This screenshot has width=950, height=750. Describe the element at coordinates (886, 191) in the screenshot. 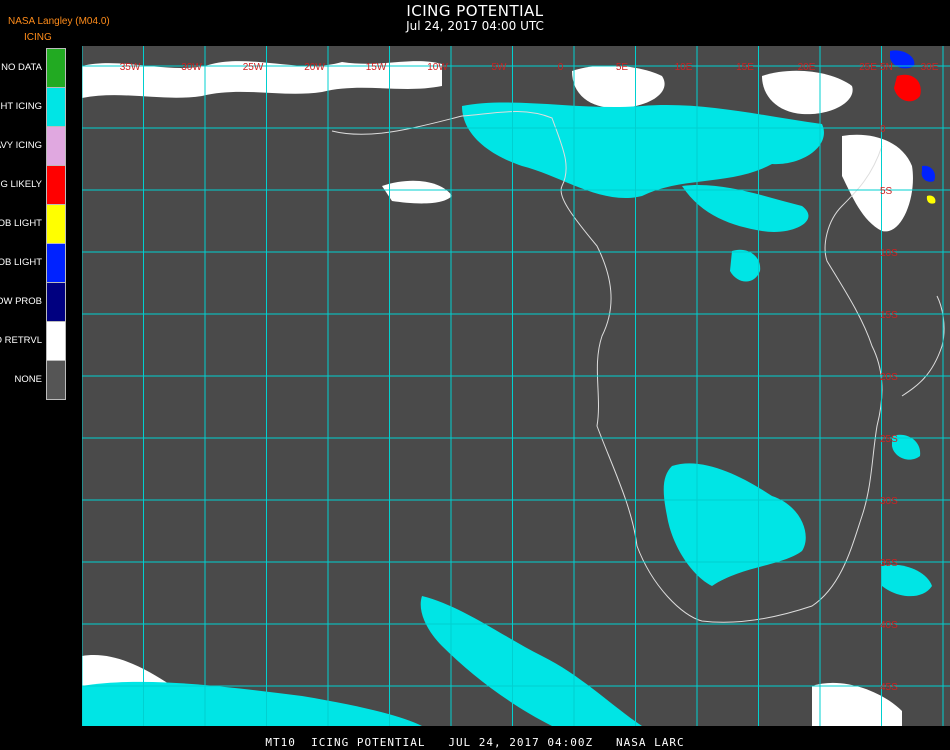

I see `lat-label: 5S` at that location.